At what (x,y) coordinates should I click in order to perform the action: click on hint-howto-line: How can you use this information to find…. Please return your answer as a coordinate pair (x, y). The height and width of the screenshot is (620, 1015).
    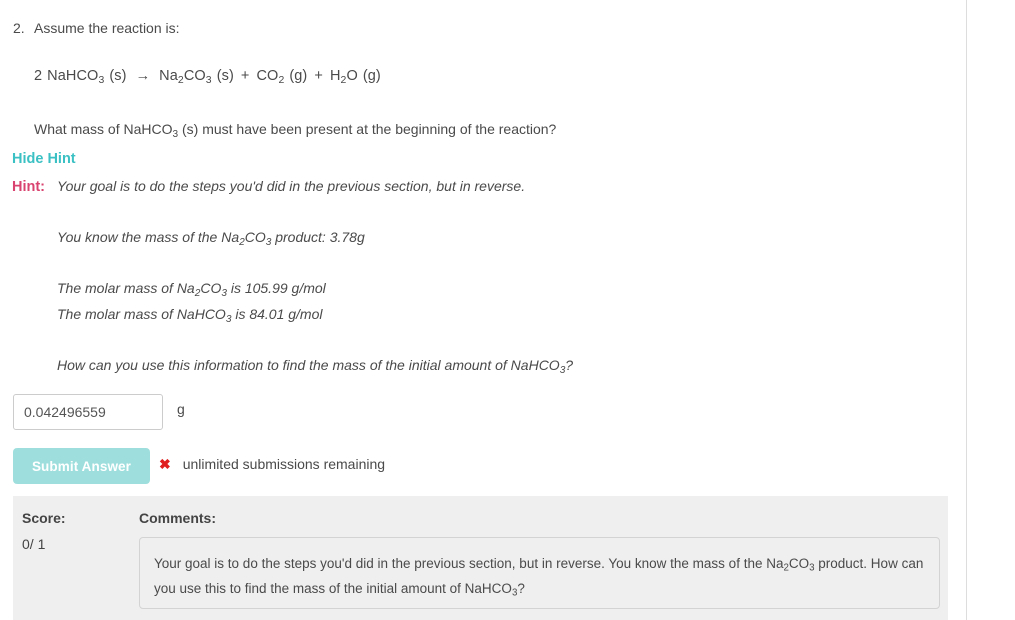
    Looking at the image, I should click on (315, 366).